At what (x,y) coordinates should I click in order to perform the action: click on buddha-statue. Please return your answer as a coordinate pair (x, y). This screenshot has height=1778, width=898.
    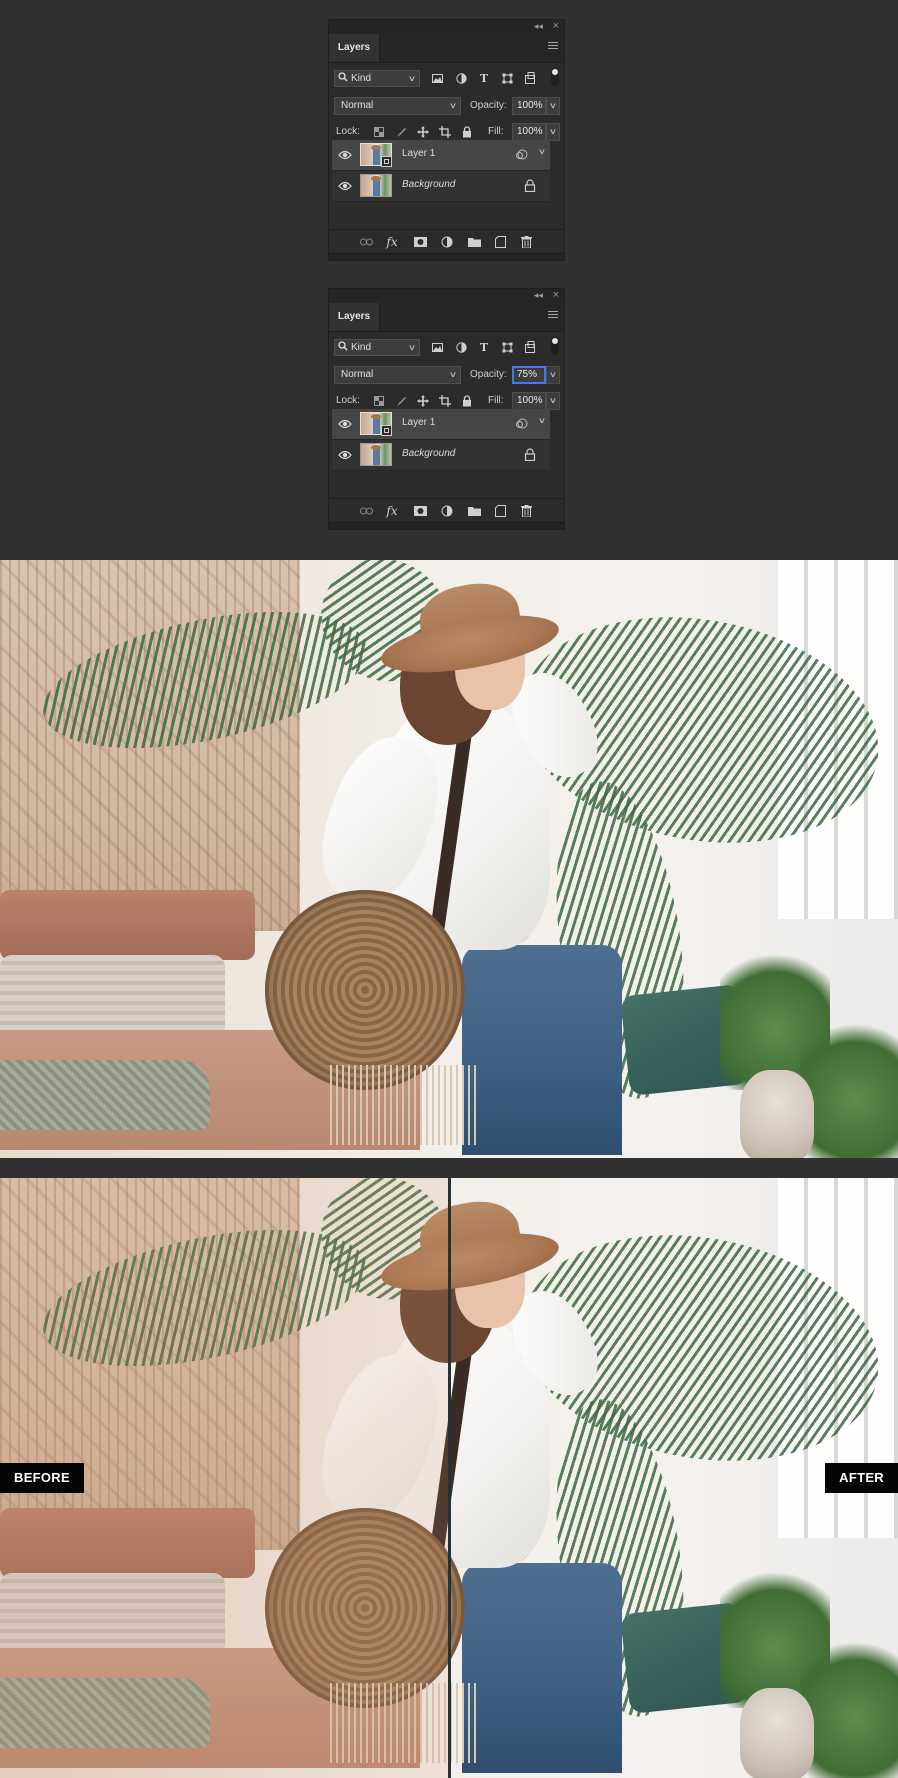
    Looking at the image, I should click on (777, 1114).